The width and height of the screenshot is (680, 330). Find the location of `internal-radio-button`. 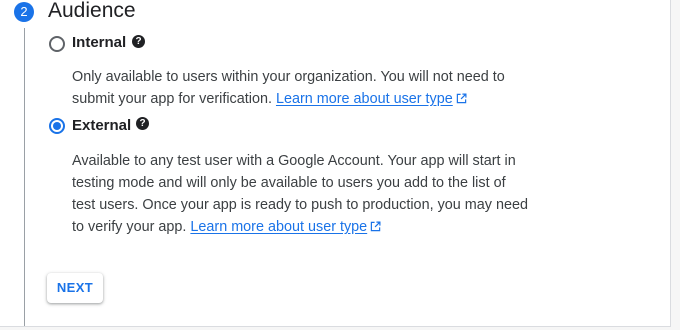

internal-radio-button is located at coordinates (57, 44).